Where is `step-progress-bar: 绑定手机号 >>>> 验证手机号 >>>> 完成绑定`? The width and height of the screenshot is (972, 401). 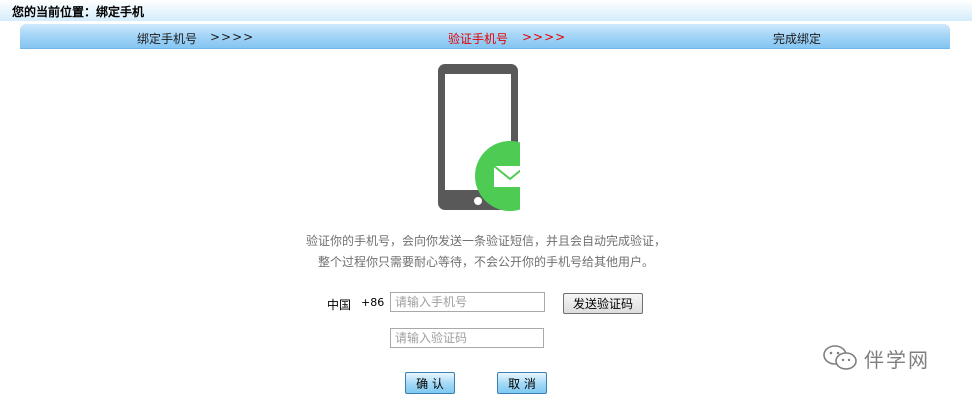
step-progress-bar: 绑定手机号 >>>> 验证手机号 >>>> 完成绑定 is located at coordinates (485, 36).